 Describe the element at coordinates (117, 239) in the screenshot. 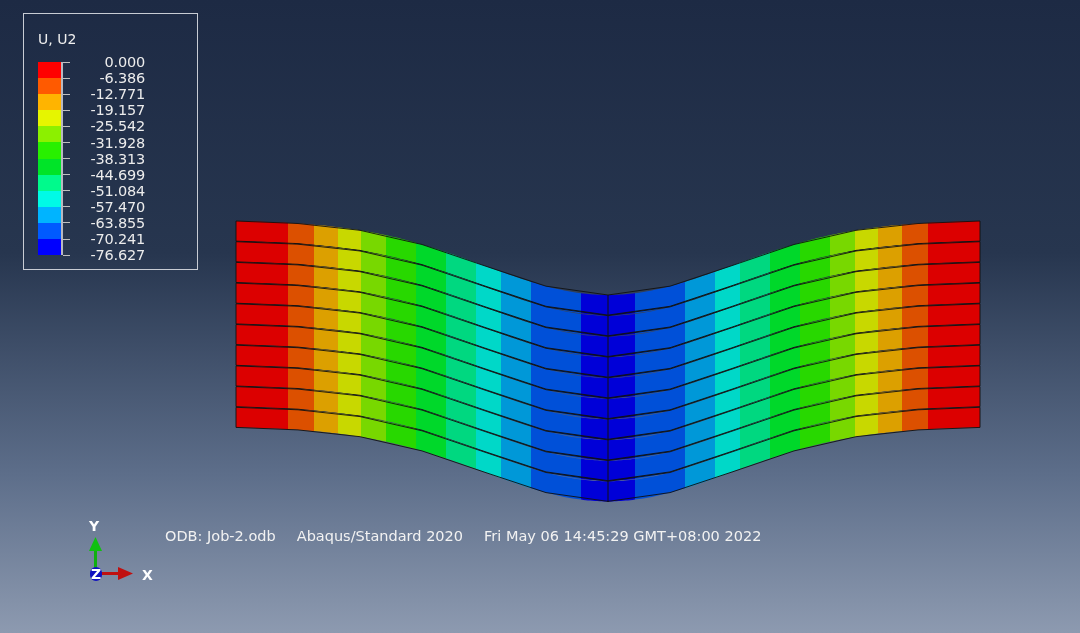

I see `legend-value: -70.241` at that location.